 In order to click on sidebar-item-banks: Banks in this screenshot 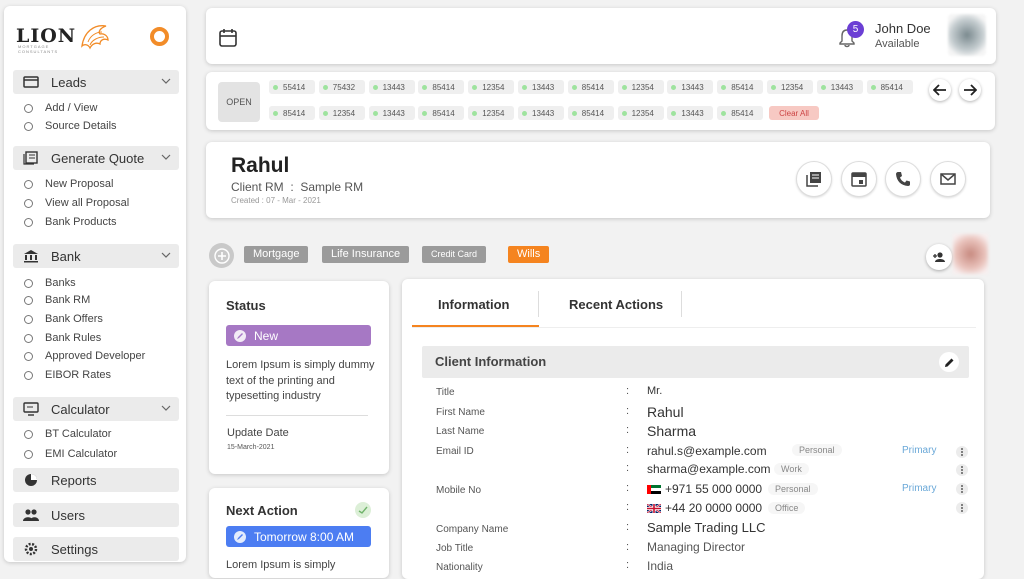, I will do `click(50, 283)`.